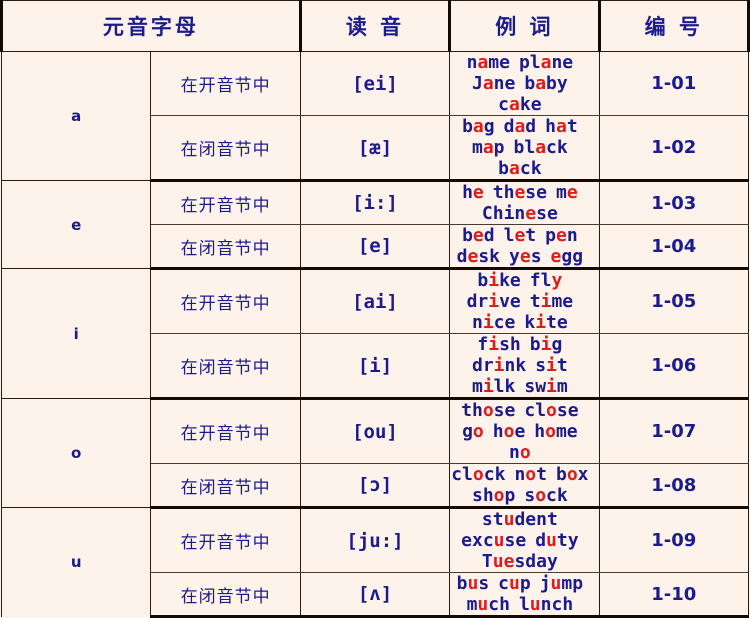 This screenshot has width=750, height=618. Describe the element at coordinates (375, 540) in the screenshot. I see `phonetic-symbol-cell: [ju:]` at that location.